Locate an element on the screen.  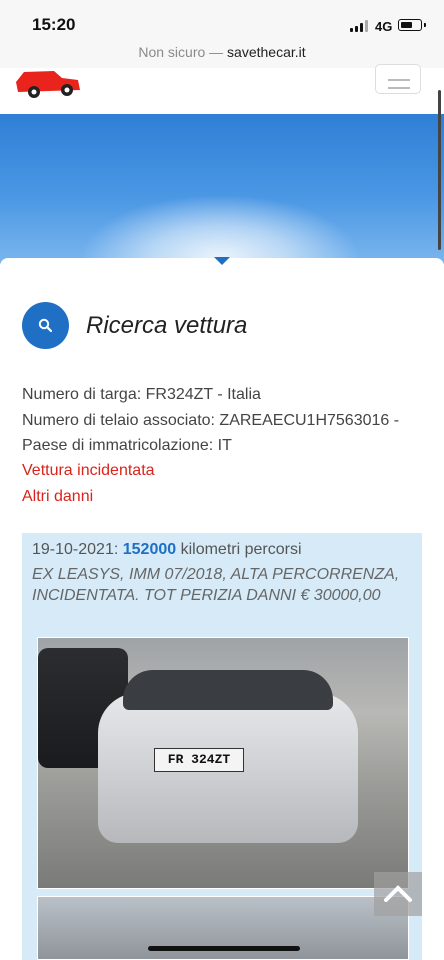
page-scrollbar is located at coordinates (439, 170).